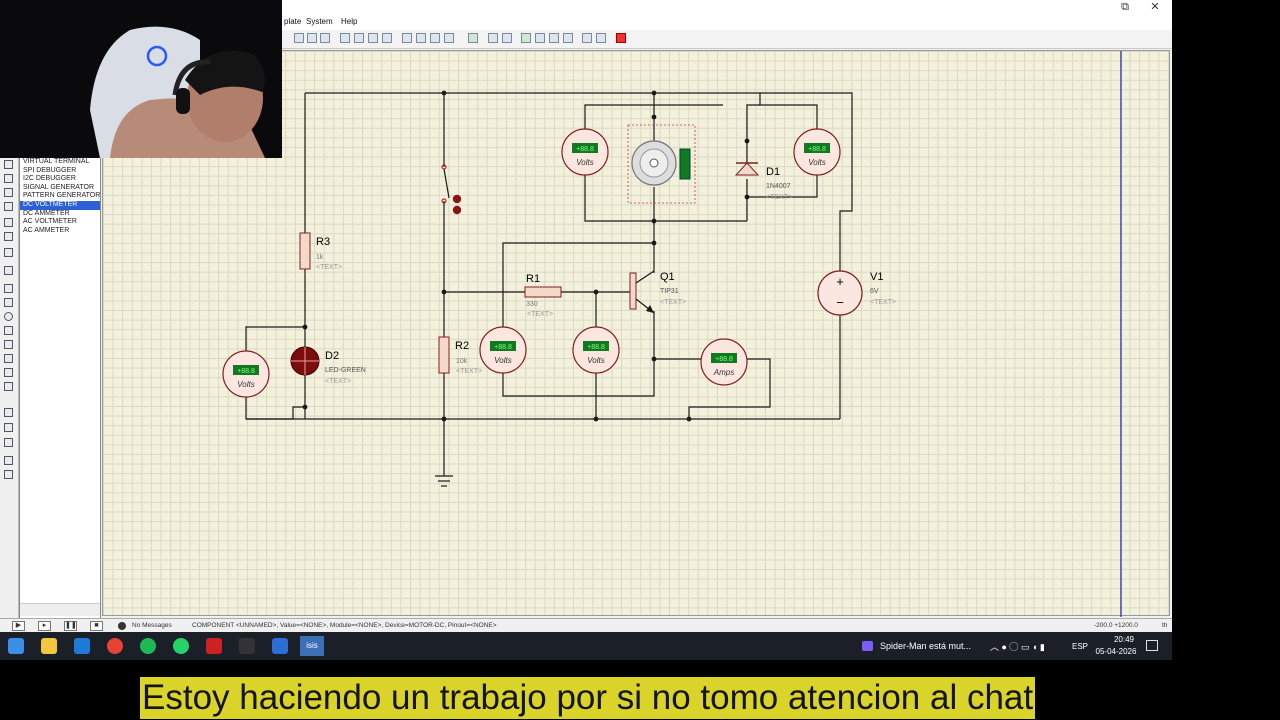  Describe the element at coordinates (8, 192) in the screenshot. I see `label-mode-icon` at that location.